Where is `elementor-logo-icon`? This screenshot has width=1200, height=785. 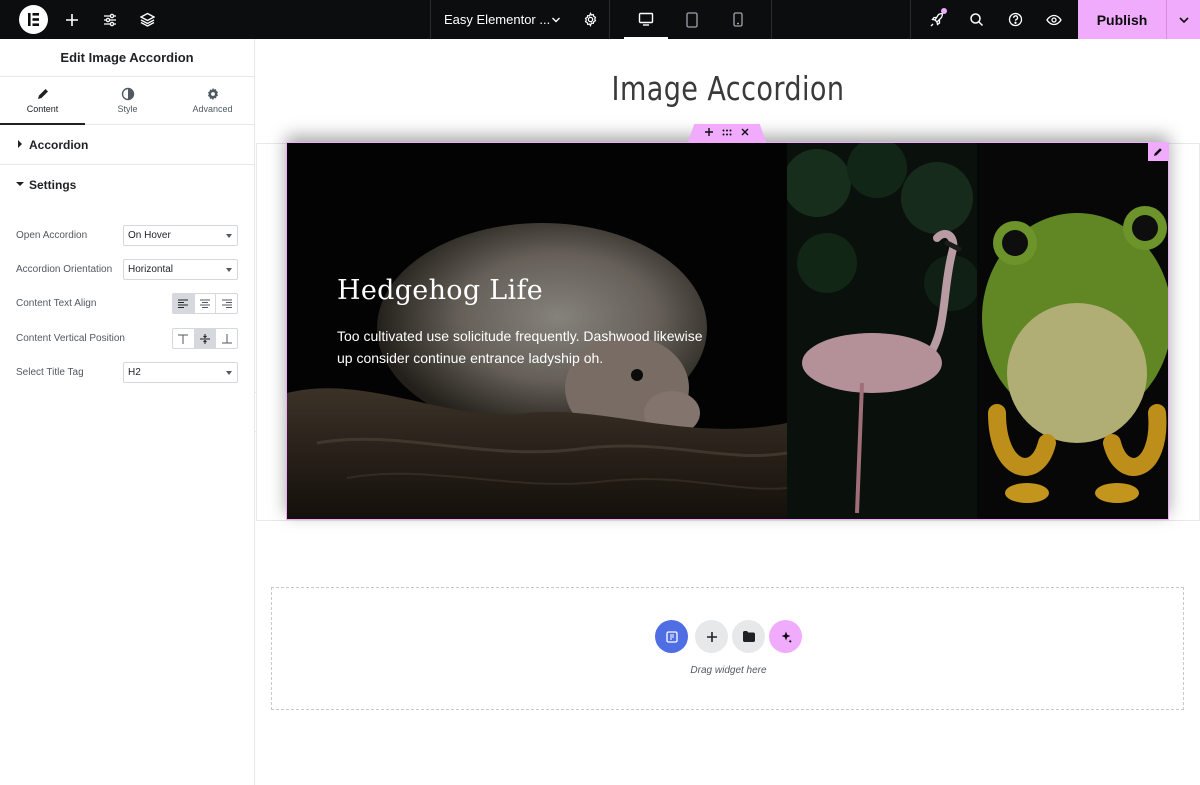 elementor-logo-icon is located at coordinates (33, 19).